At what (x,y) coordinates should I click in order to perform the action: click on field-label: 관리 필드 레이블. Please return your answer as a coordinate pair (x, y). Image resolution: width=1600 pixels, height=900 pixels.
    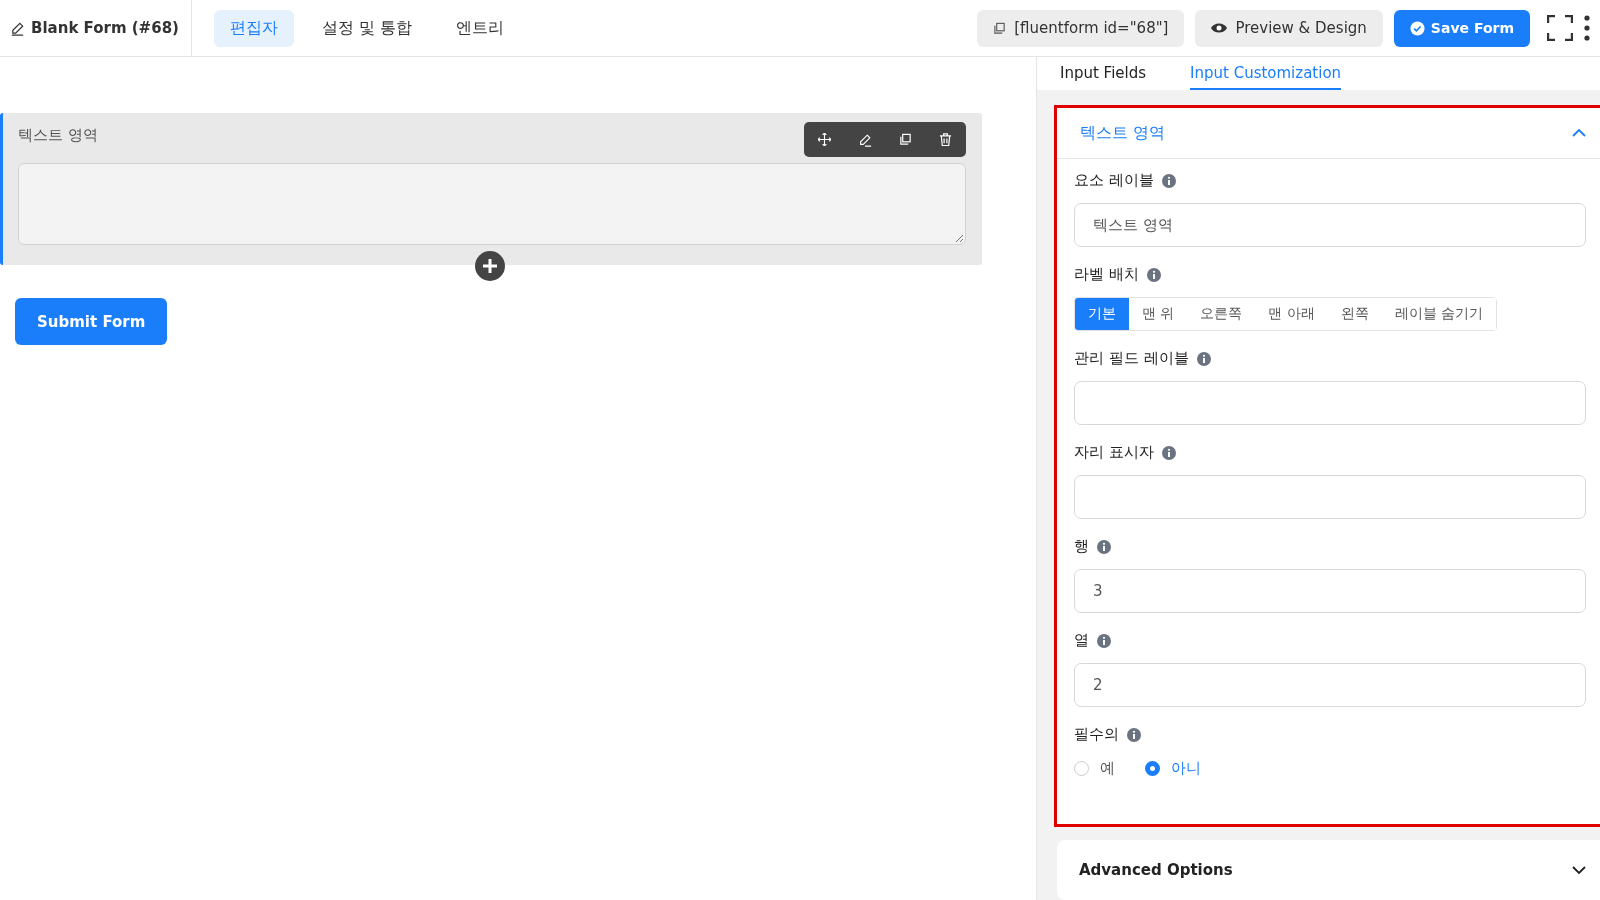
    Looking at the image, I should click on (1131, 358).